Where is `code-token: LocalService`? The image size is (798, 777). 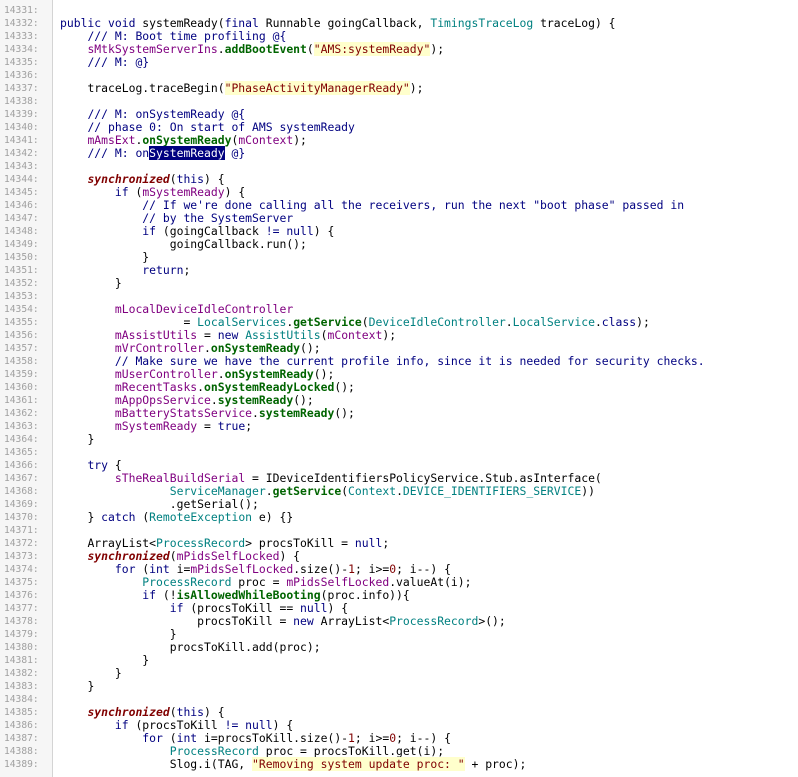 code-token: LocalService is located at coordinates (553, 322).